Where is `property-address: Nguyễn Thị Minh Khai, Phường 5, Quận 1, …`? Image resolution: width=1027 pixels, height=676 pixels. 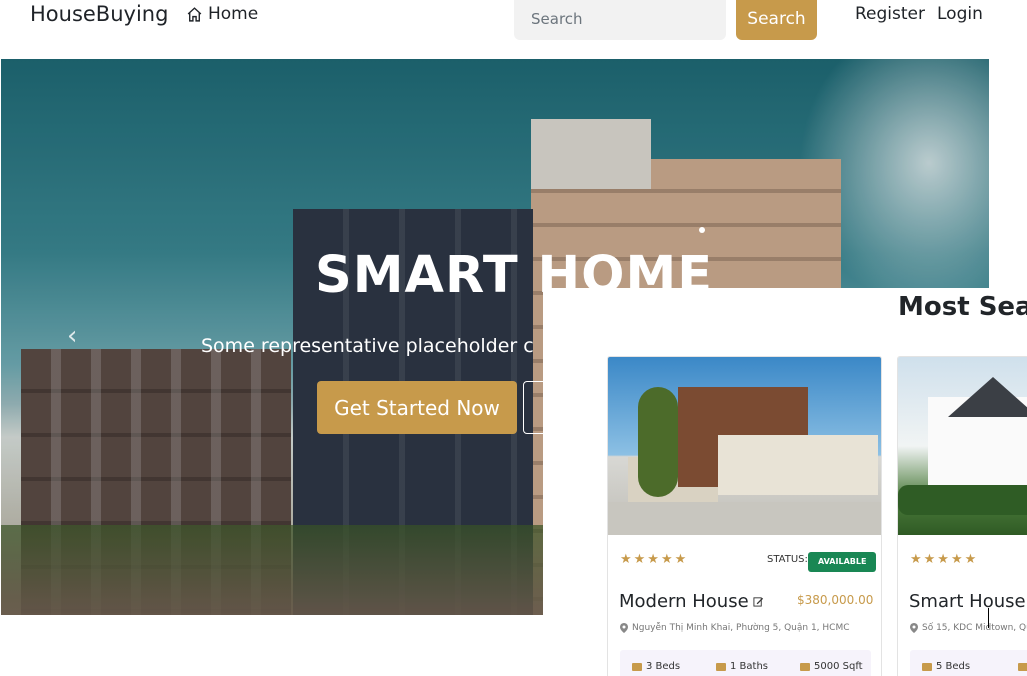
property-address: Nguyễn Thị Minh Khai, Phường 5, Quận 1, … is located at coordinates (735, 628).